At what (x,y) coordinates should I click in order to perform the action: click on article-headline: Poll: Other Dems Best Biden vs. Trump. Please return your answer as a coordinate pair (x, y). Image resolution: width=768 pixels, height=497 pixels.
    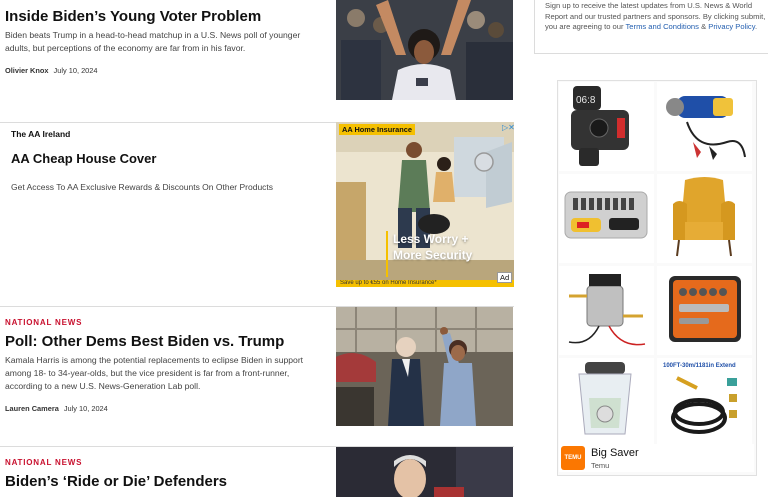
    Looking at the image, I should click on (144, 341).